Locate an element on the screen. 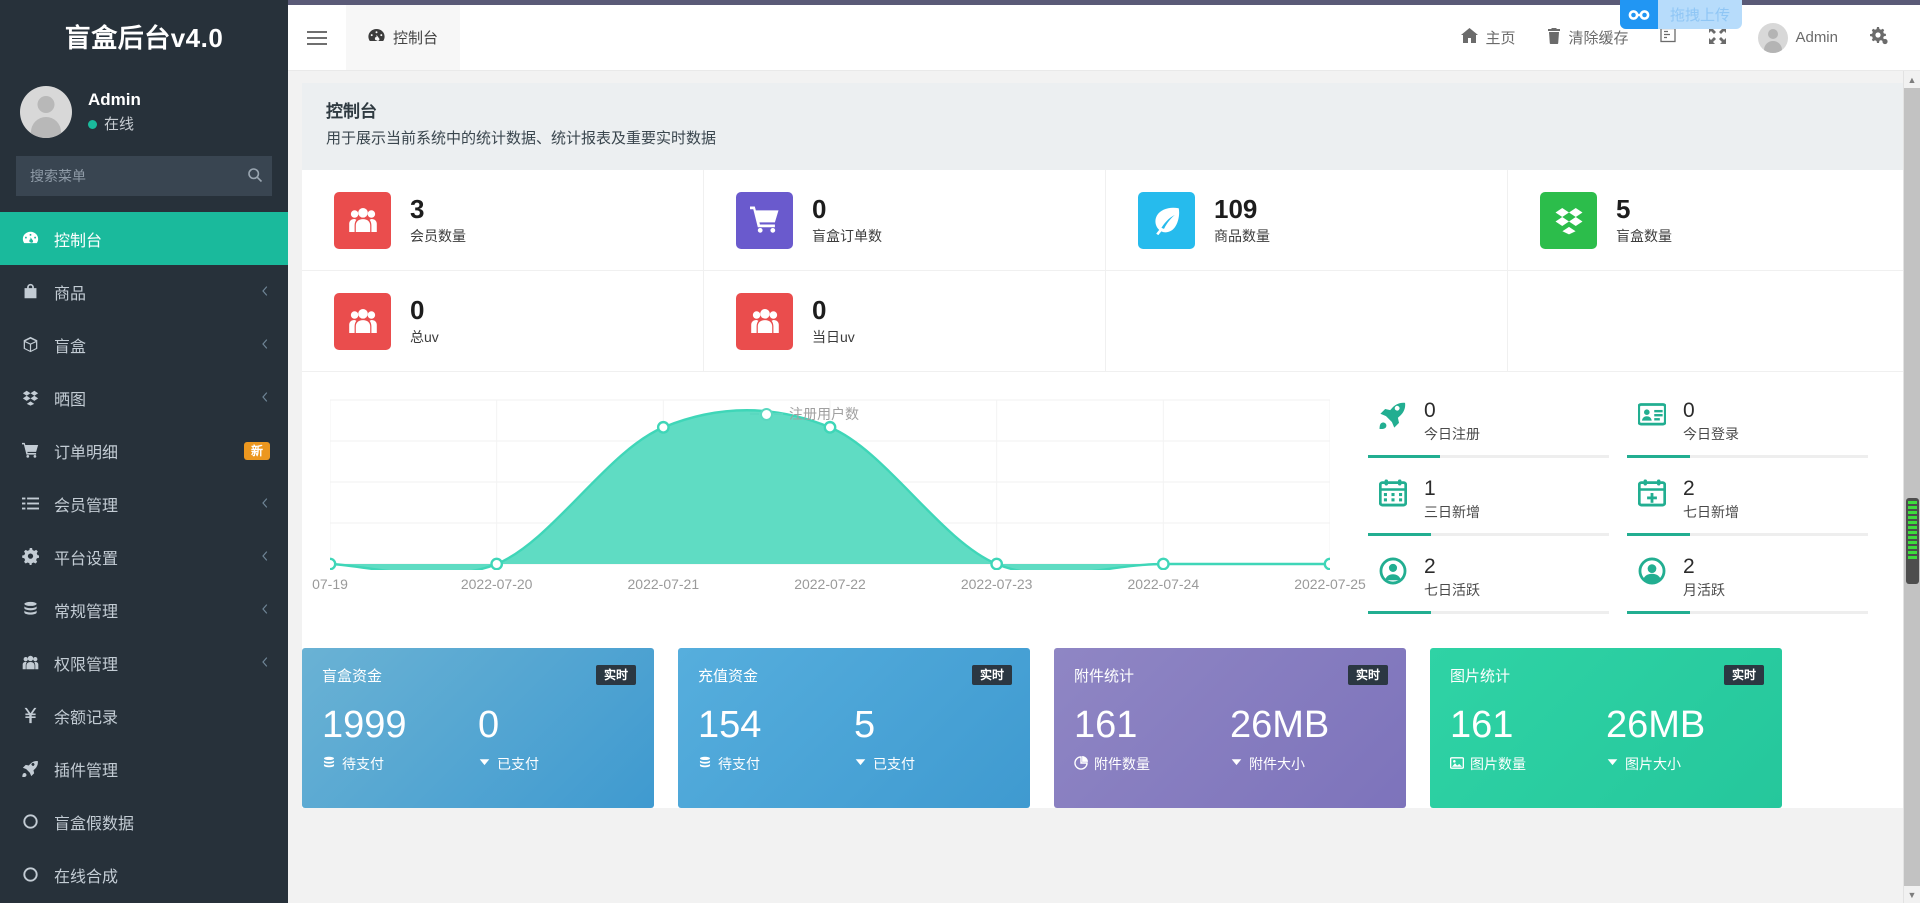 The image size is (1920, 903). idcard-icon is located at coordinates (1652, 413).